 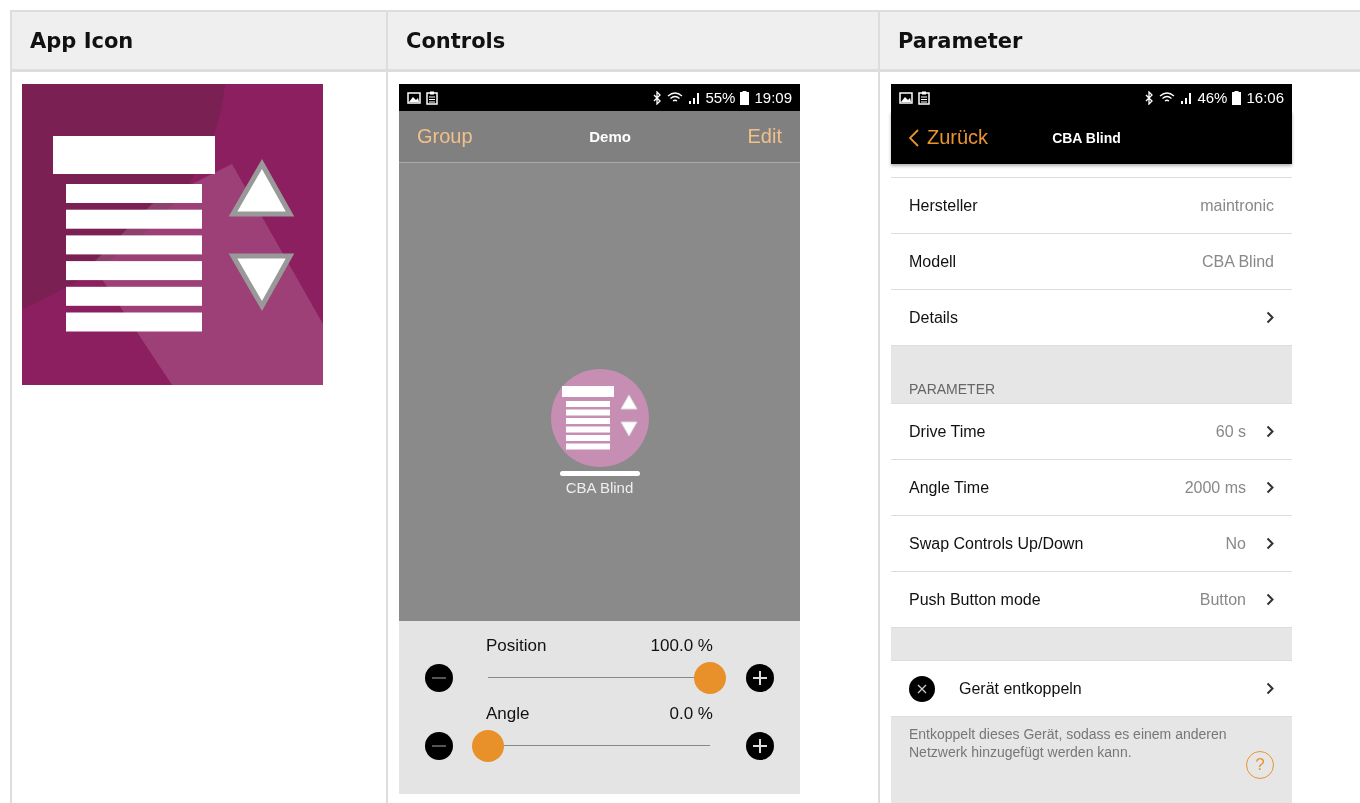 I want to click on row-label: Swap Controls Up/Down, so click(x=997, y=543).